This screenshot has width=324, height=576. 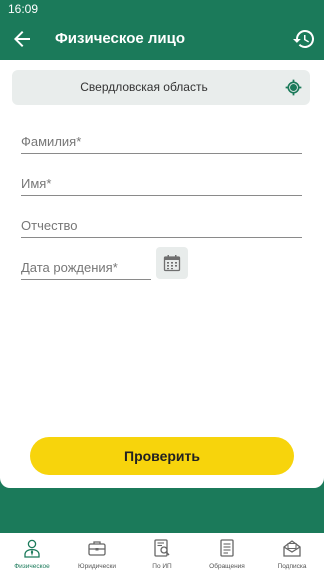 I want to click on nav-item-subscription: Подписка, so click(x=292, y=554).